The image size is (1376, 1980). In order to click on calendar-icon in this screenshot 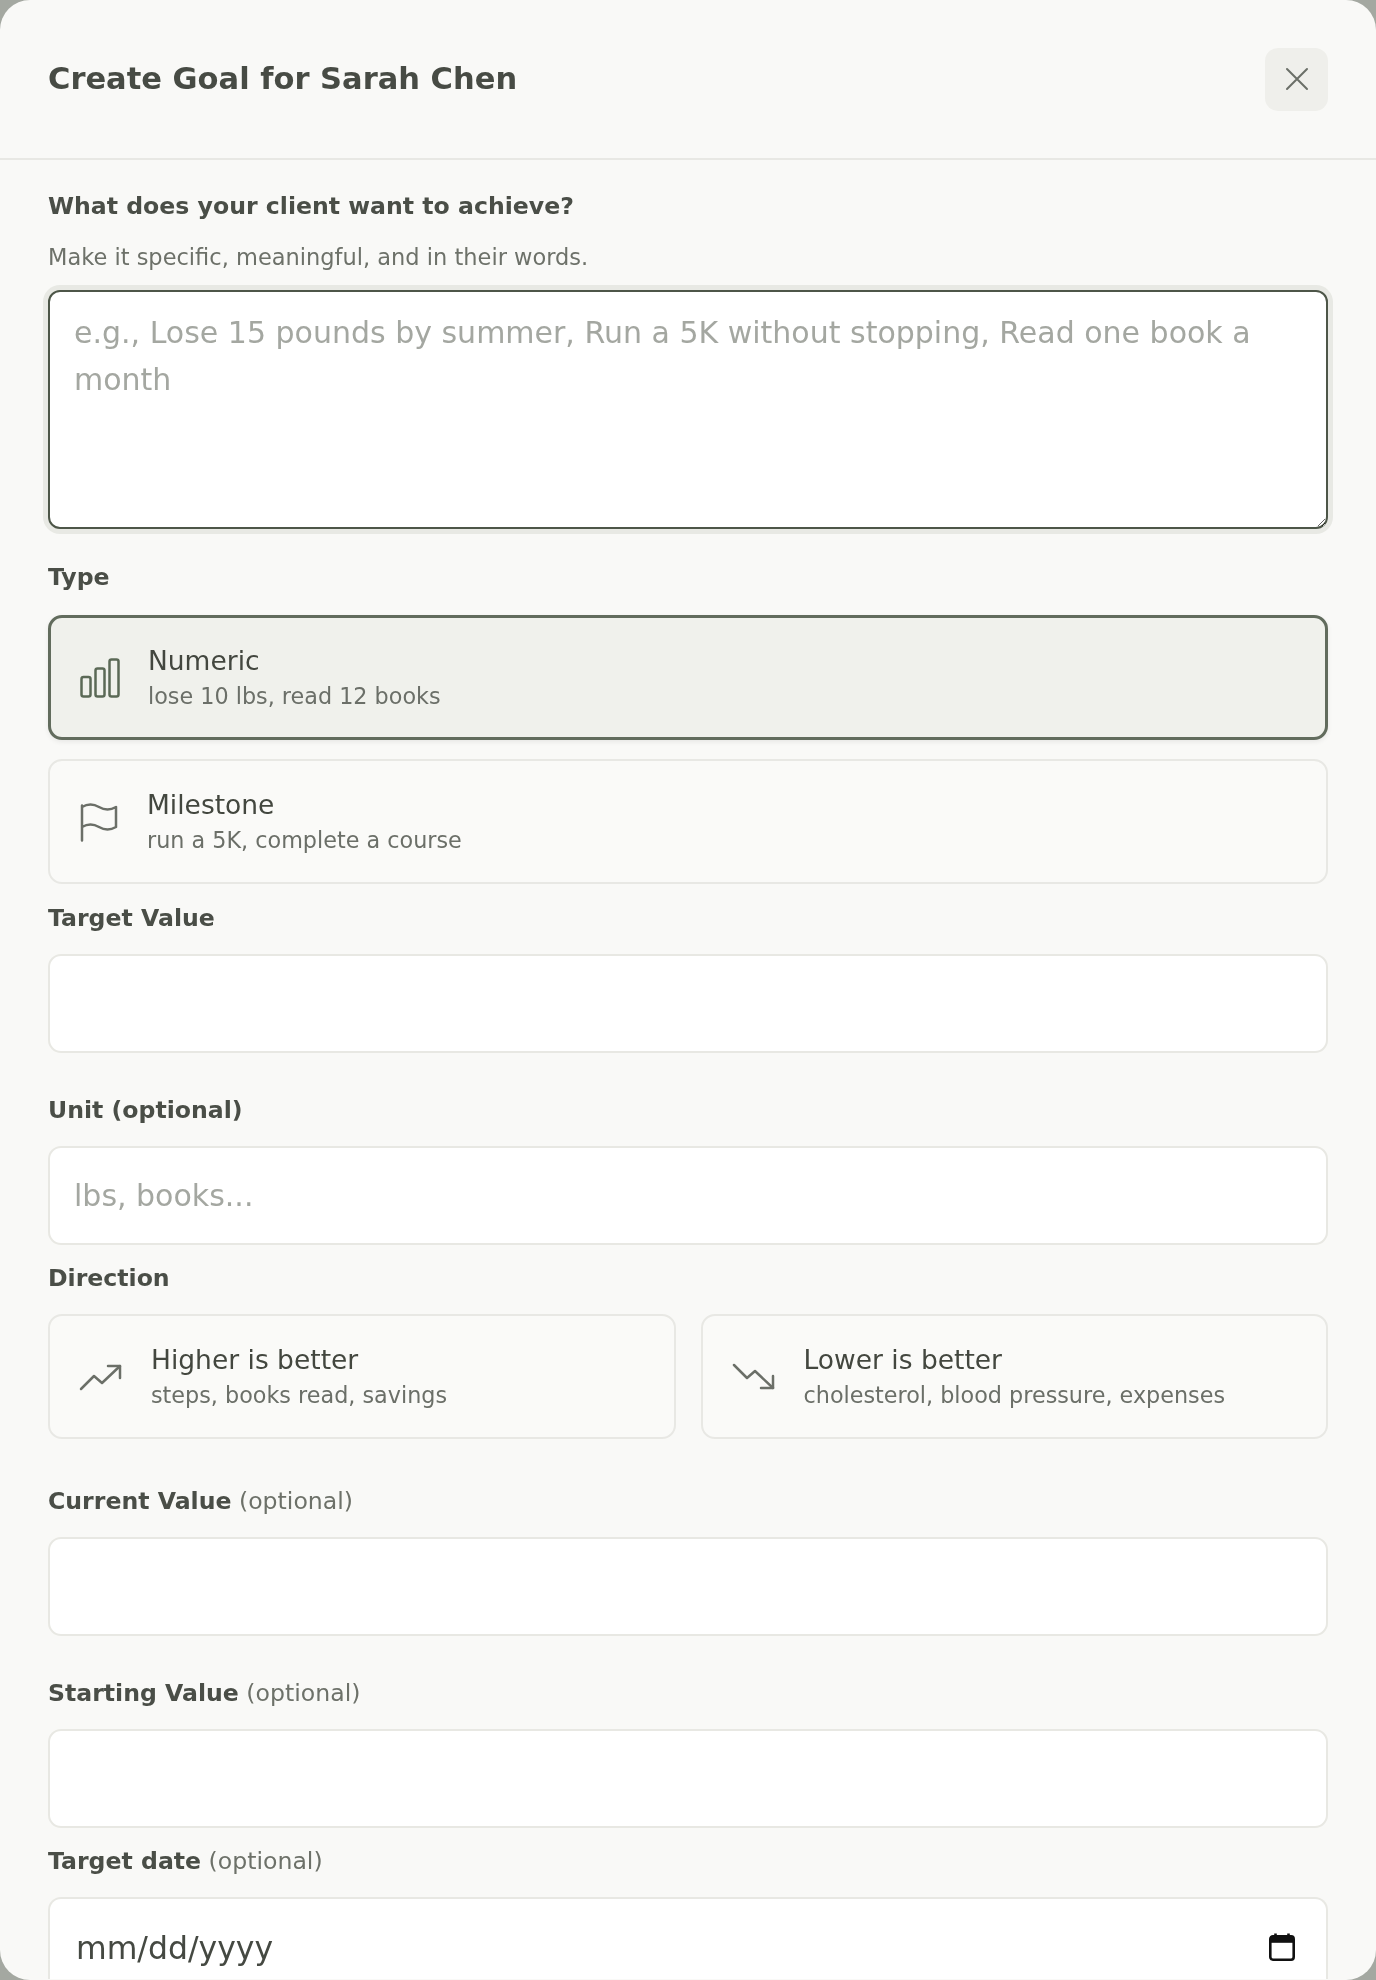, I will do `click(1282, 1947)`.